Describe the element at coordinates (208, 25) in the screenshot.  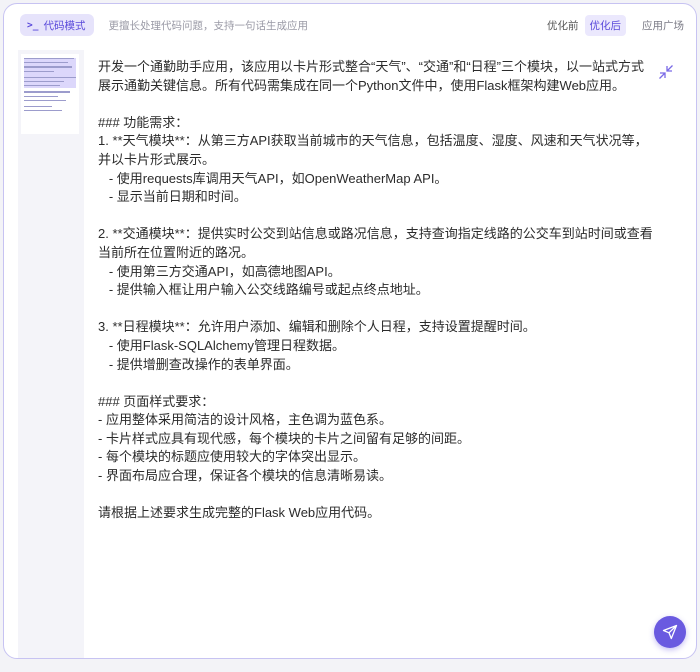
I see `mode-subtitle: 更擅长处理代码问题，支持一句话生成应用` at that location.